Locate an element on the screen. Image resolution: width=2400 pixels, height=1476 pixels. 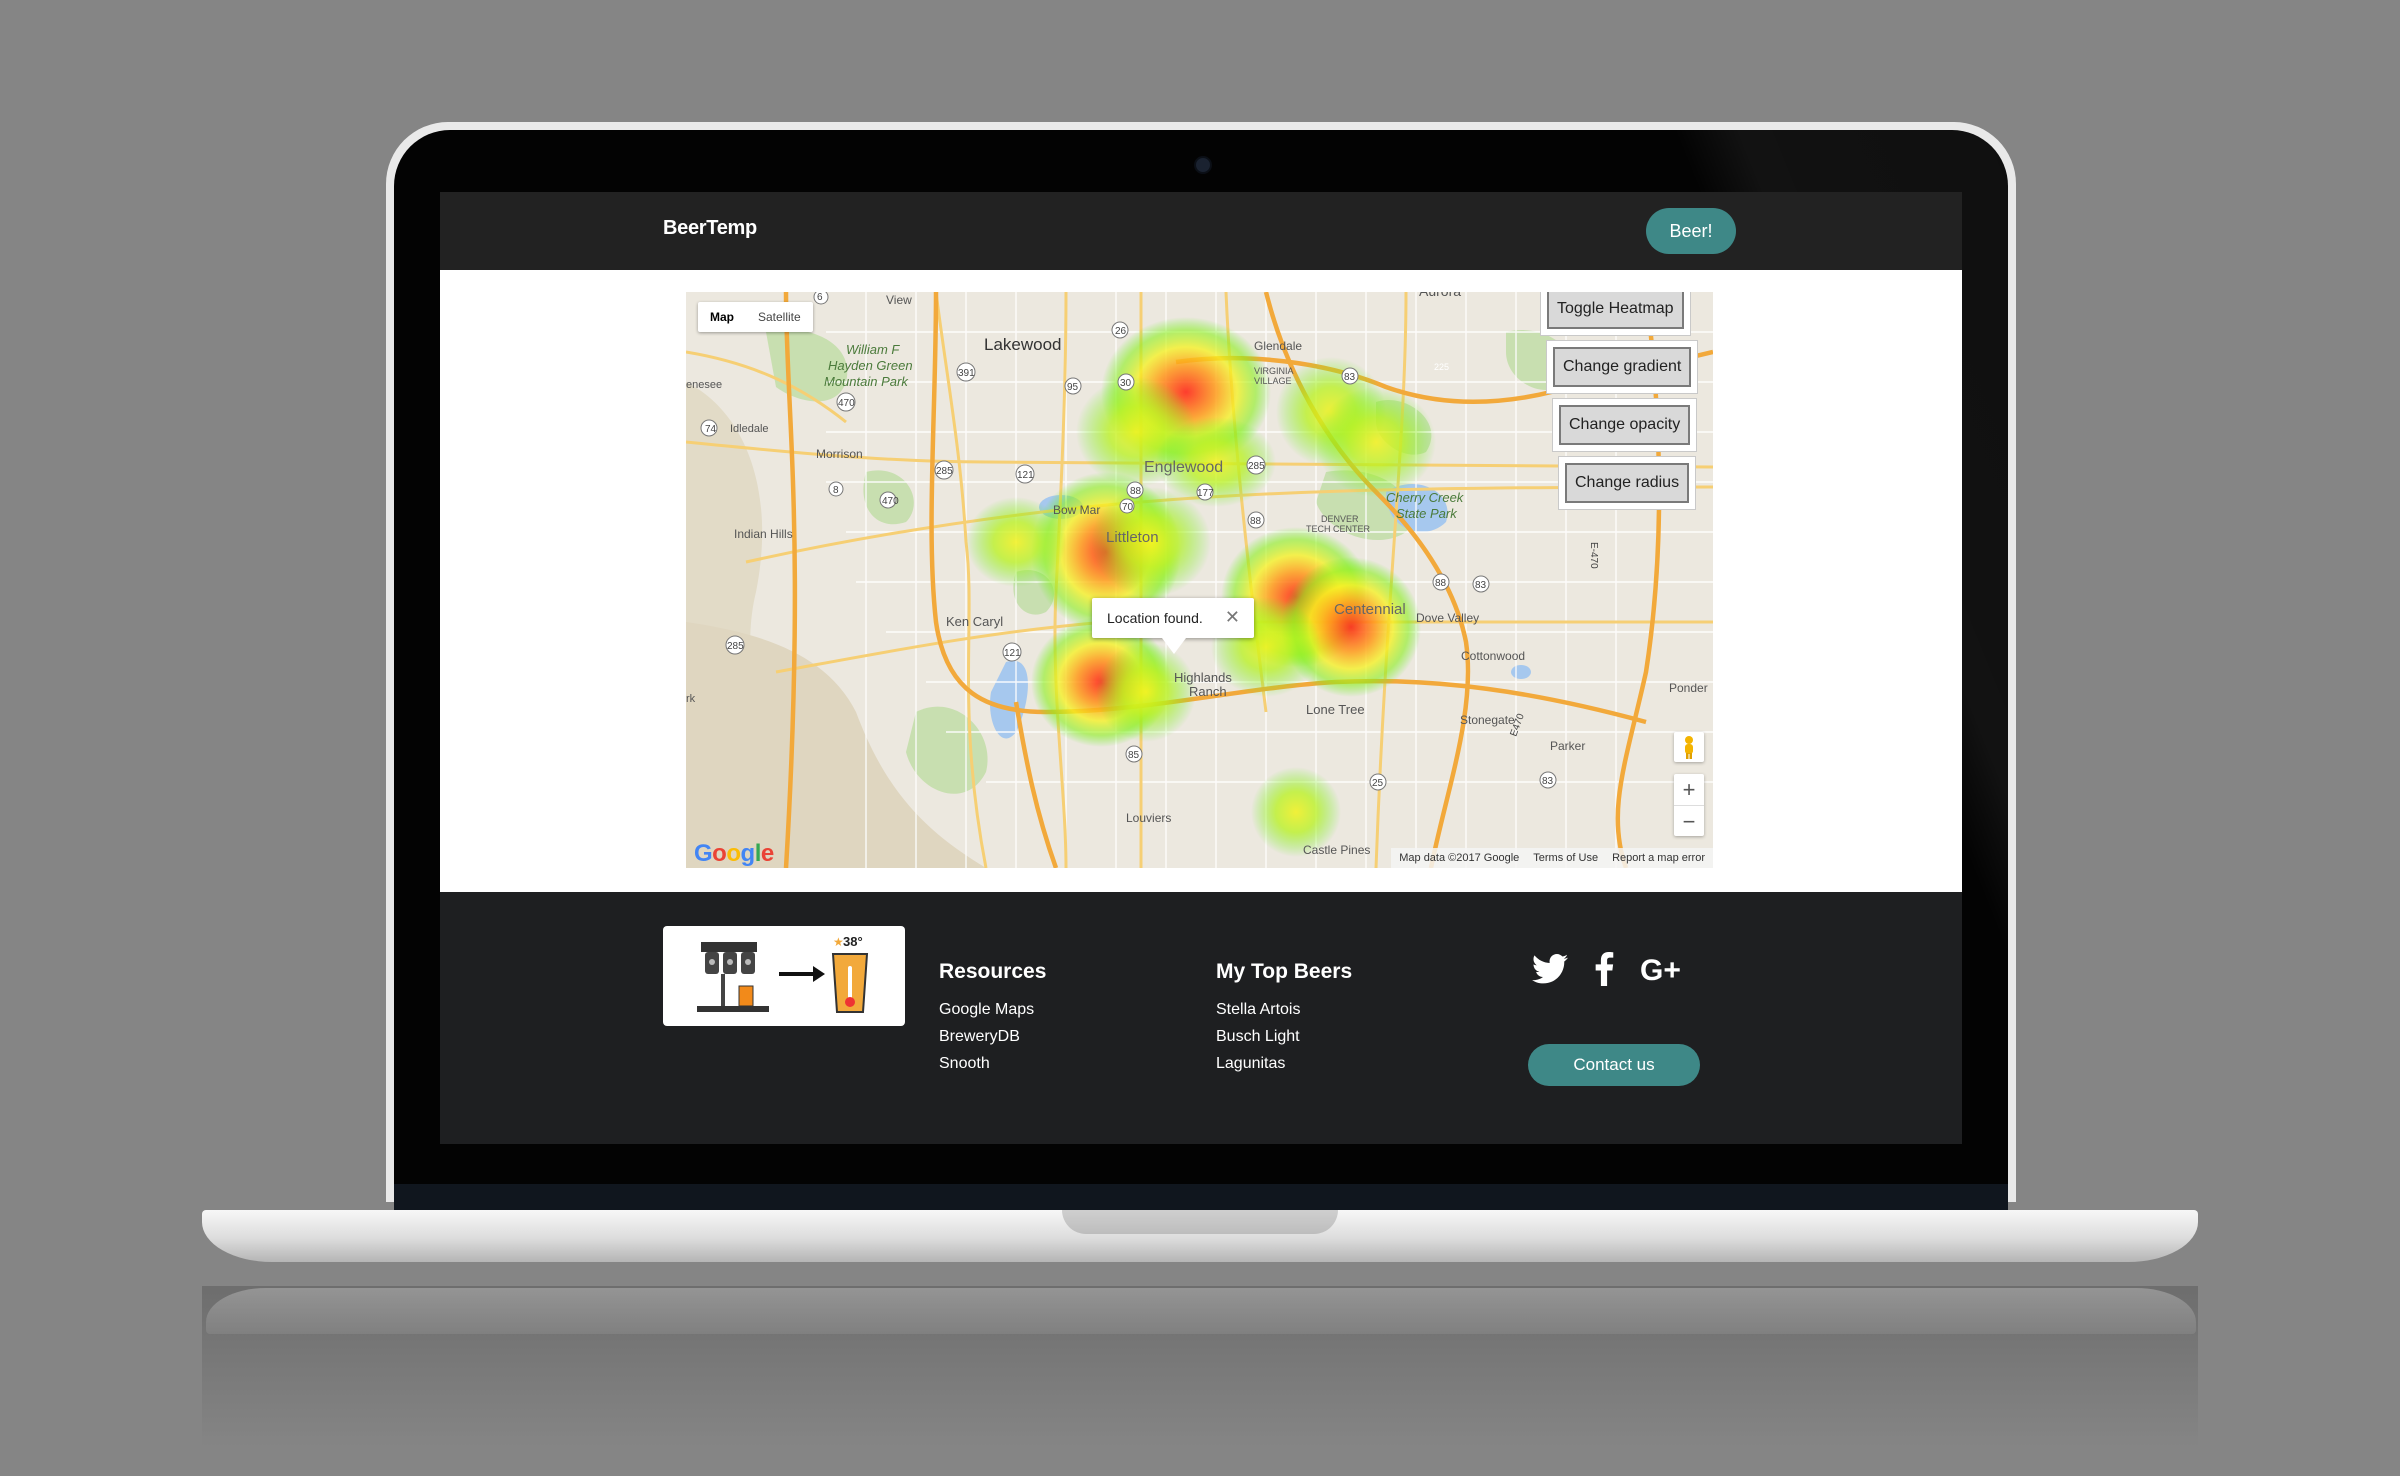
svg-text: Louviers is located at coordinates (1148, 818).